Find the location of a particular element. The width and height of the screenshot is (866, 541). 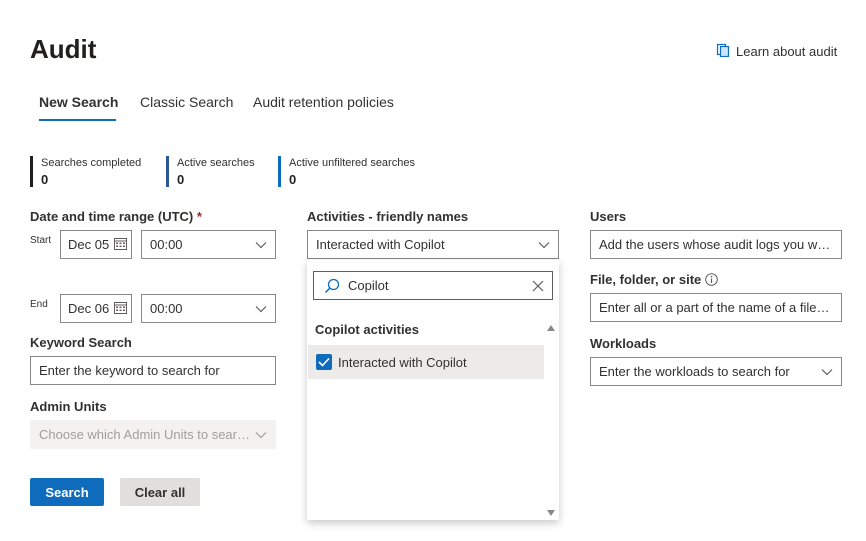

learn-about-audit-link: Learn about audit is located at coordinates (776, 51).